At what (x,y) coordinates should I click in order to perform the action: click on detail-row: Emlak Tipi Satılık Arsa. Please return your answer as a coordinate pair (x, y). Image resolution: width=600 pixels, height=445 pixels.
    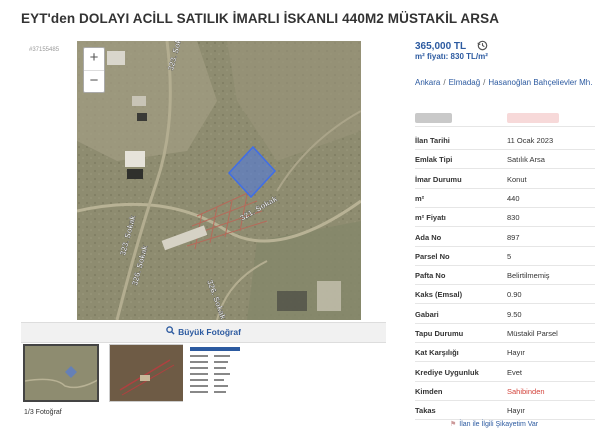
    Looking at the image, I should click on (505, 160).